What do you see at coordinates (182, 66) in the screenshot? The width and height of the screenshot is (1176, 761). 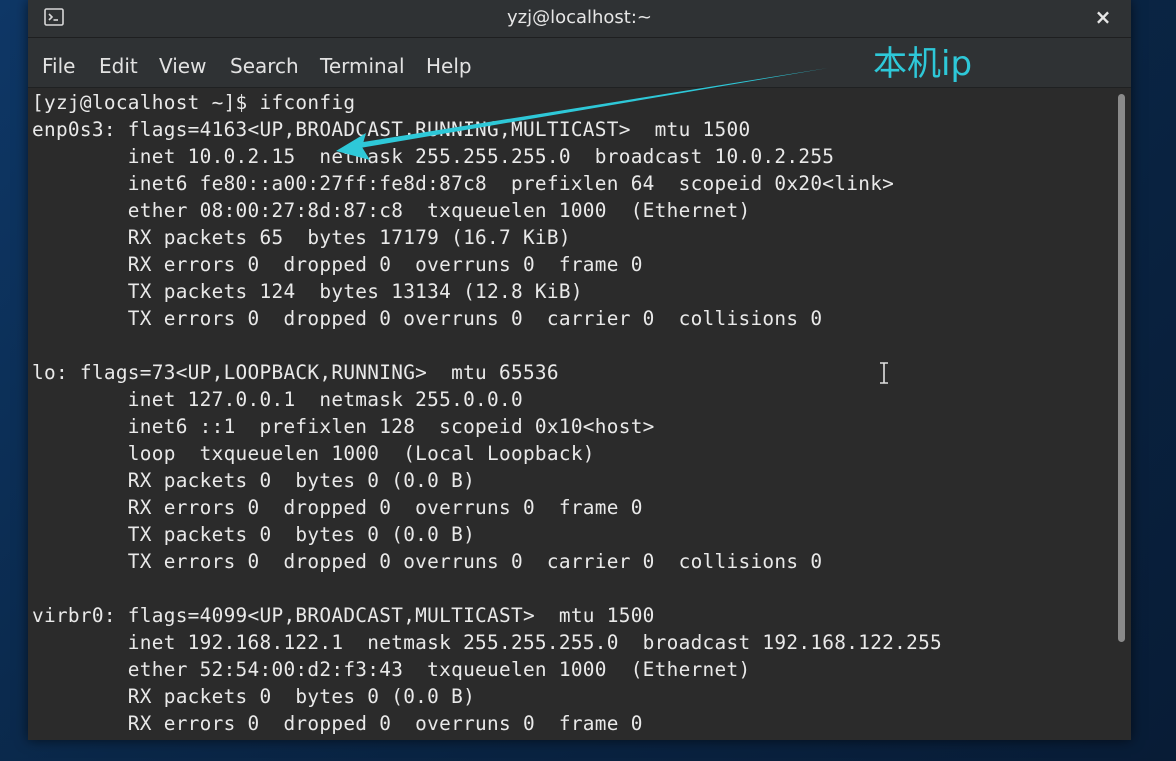 I see `menu-view: View` at bounding box center [182, 66].